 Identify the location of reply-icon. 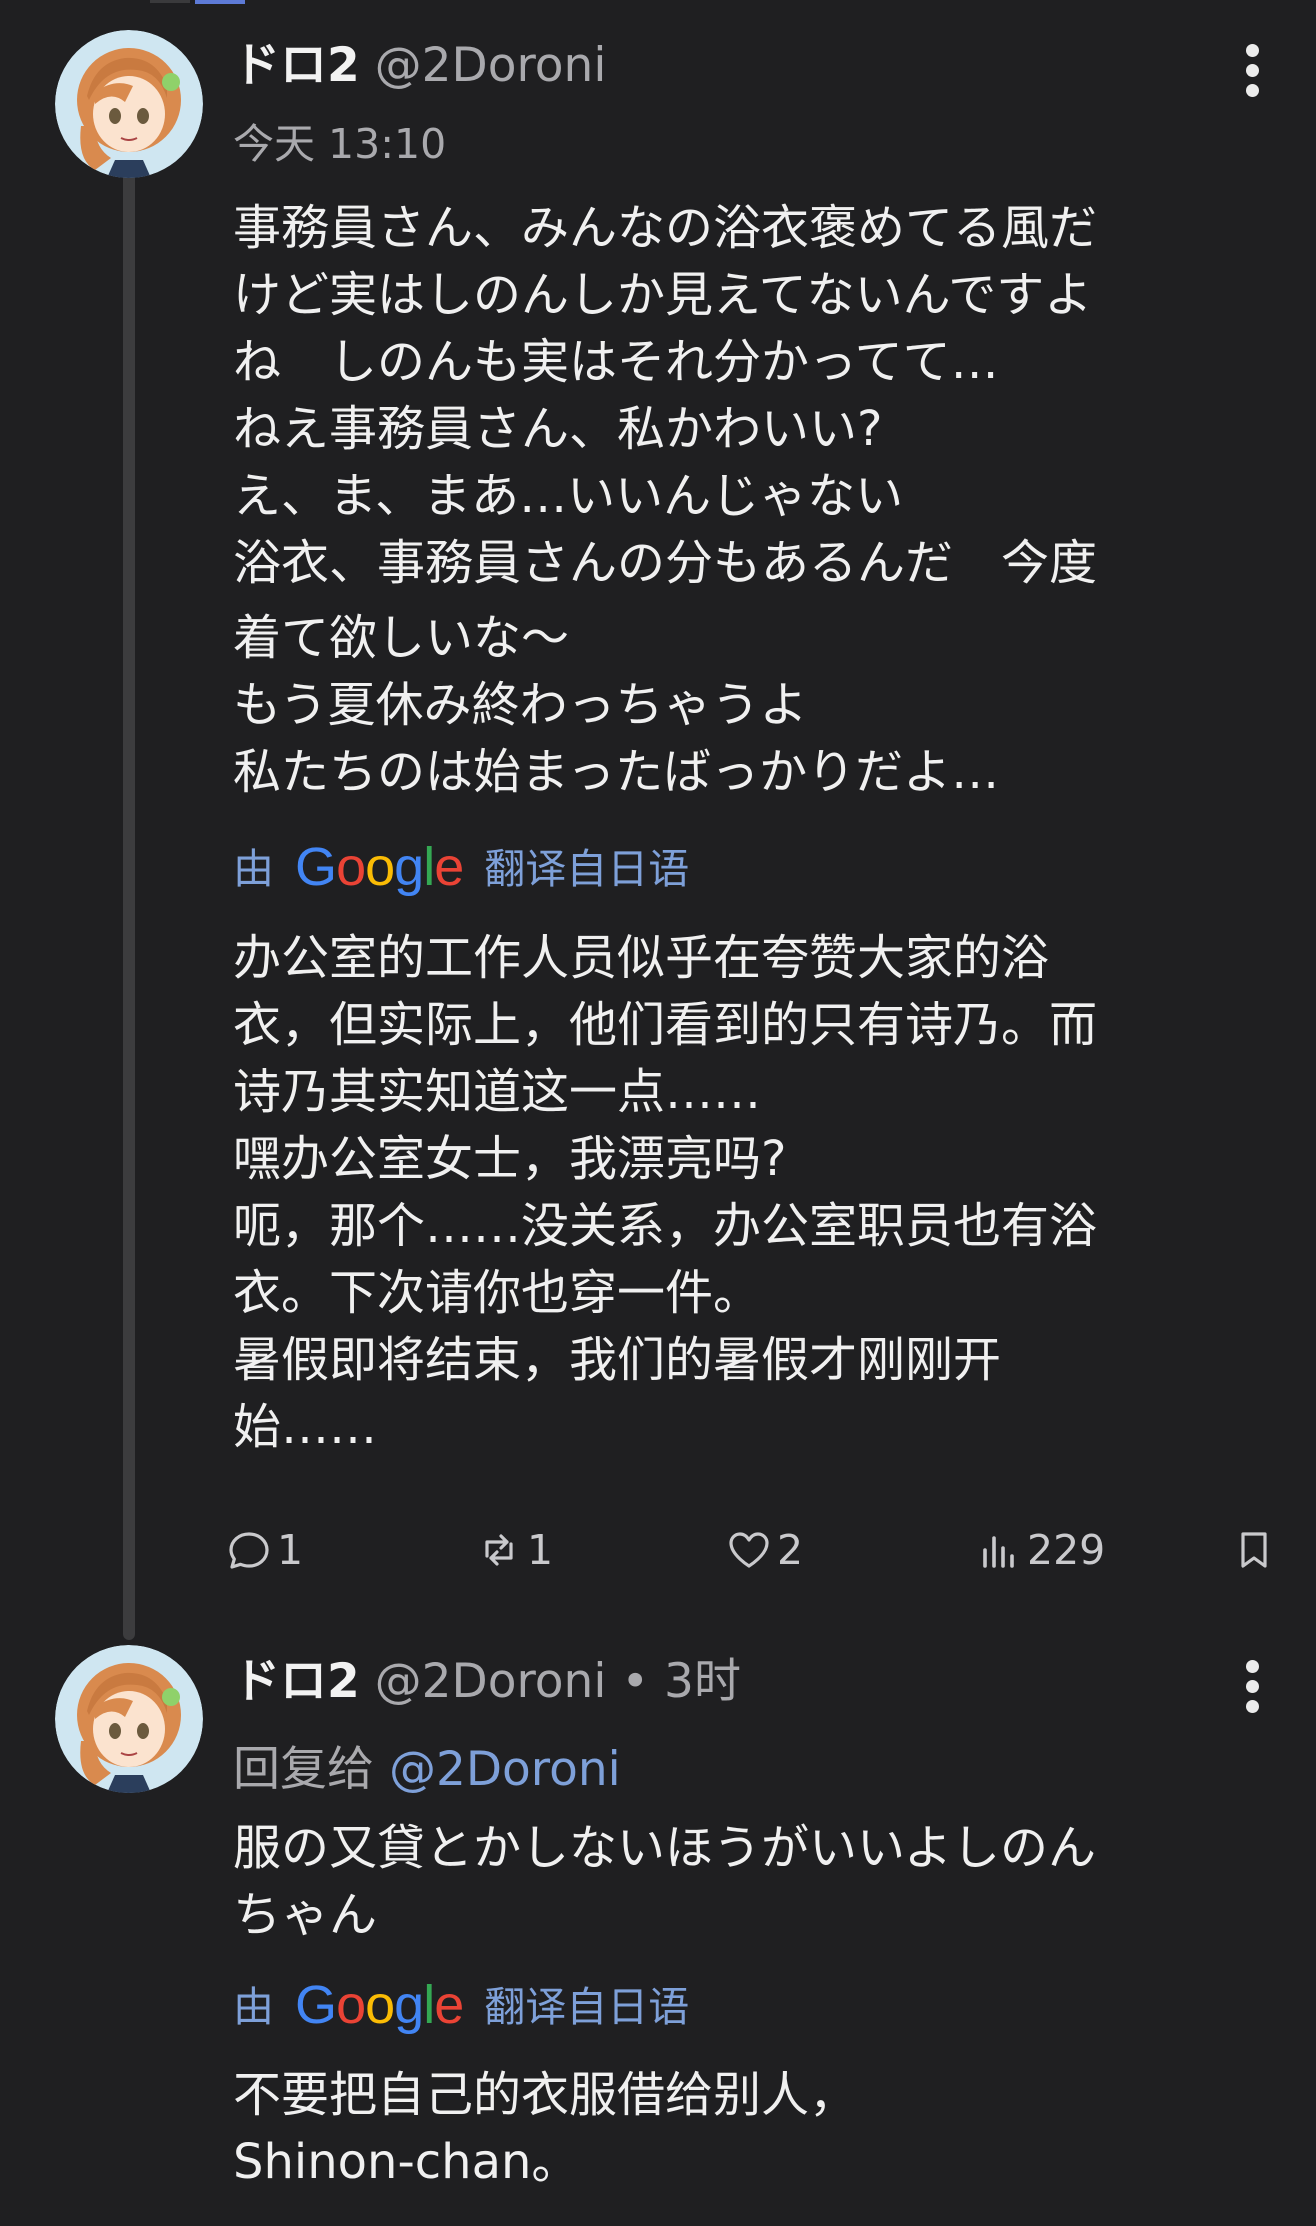
(249, 1550).